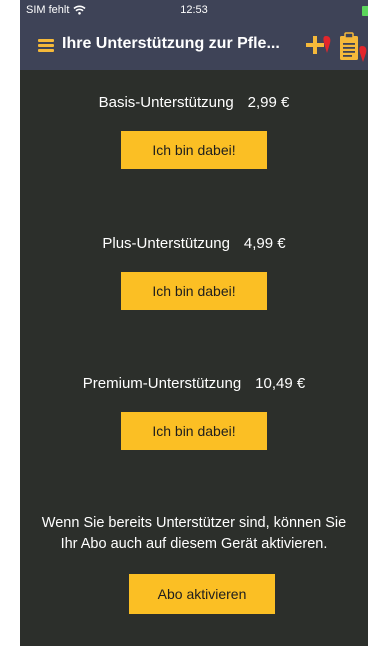 The image size is (368, 646). What do you see at coordinates (46, 45) in the screenshot?
I see `menu-icon` at bounding box center [46, 45].